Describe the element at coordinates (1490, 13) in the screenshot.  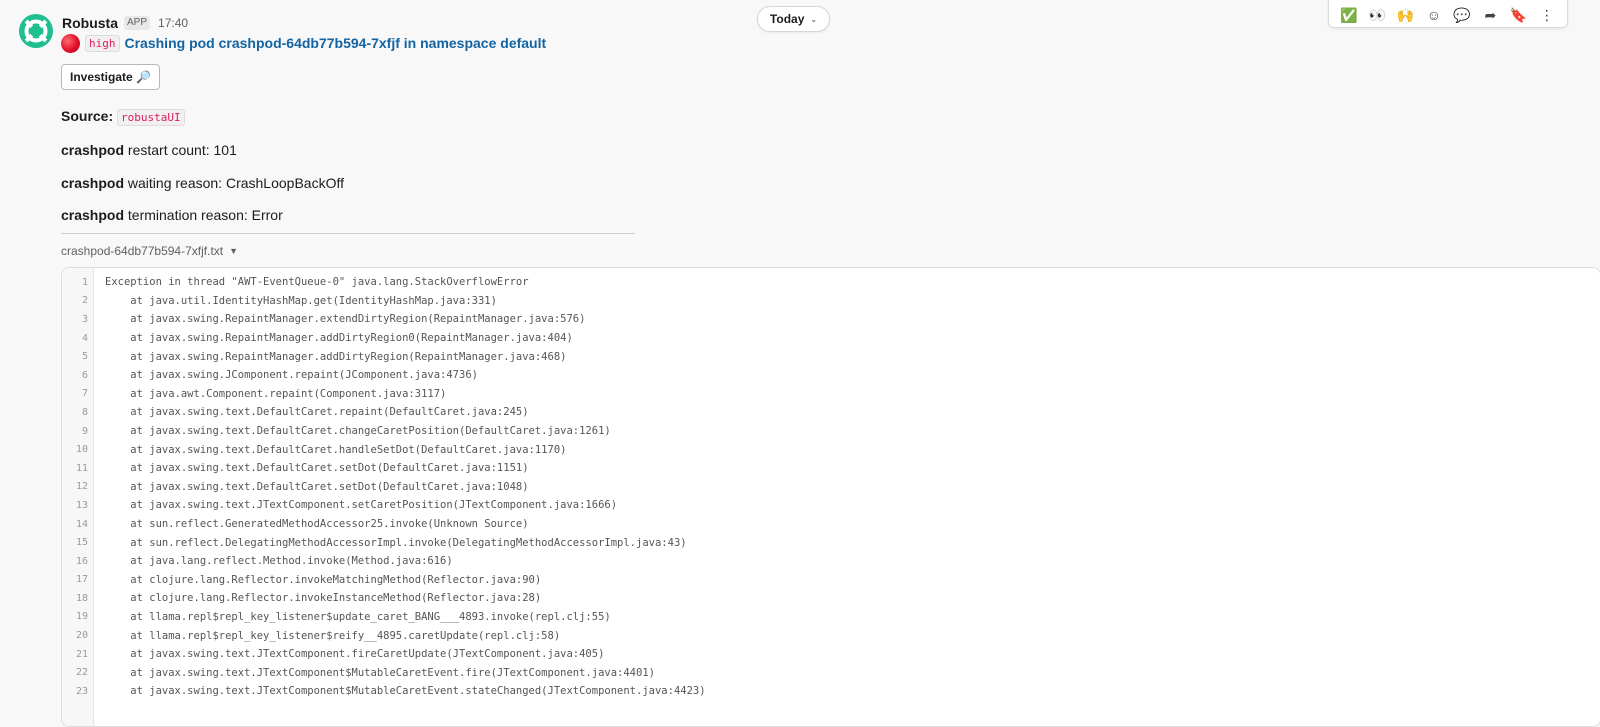
I see `share-message-icon: ➦` at that location.